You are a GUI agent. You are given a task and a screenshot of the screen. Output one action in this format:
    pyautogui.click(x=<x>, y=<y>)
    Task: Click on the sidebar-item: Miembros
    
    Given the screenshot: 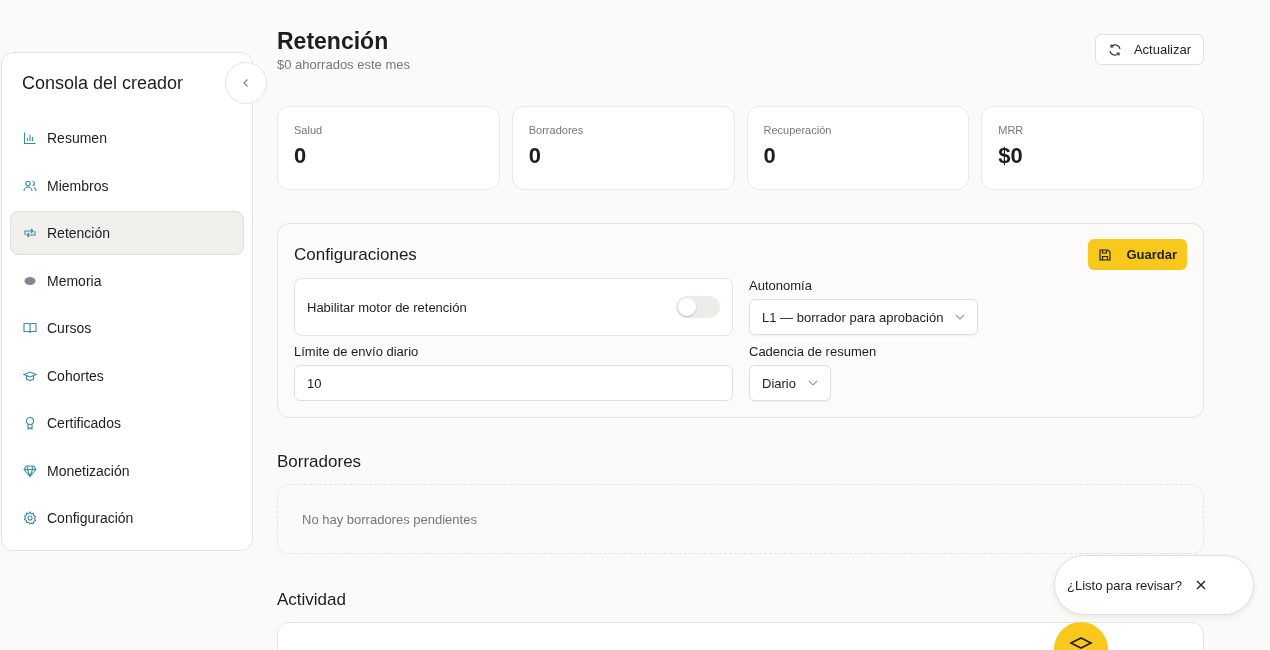 What is the action you would take?
    pyautogui.click(x=127, y=185)
    